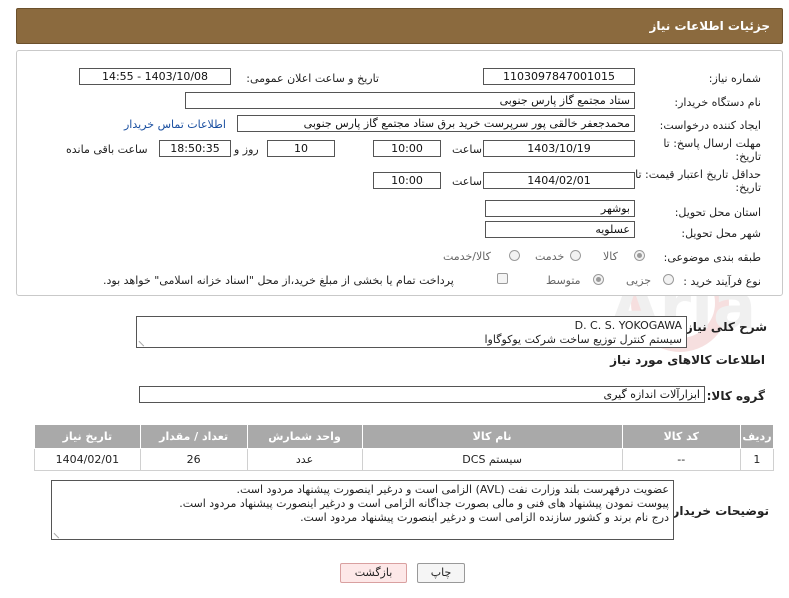 This screenshot has height=598, width=789. I want to click on cell-quantity: 26, so click(193, 459).